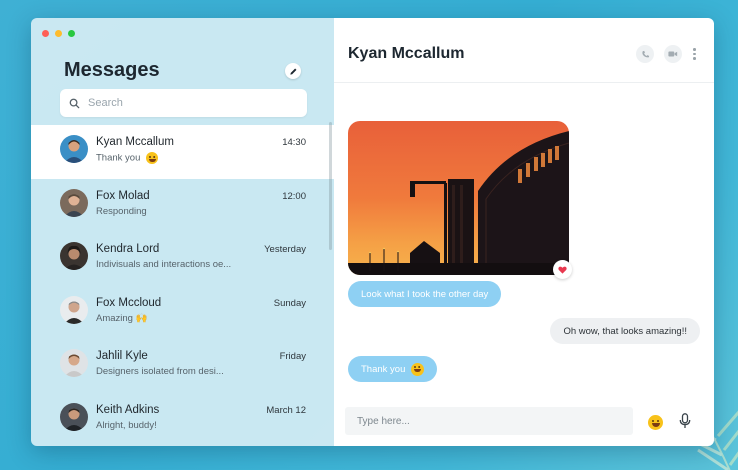  I want to click on conversation-name: Kendra Lord, so click(128, 249).